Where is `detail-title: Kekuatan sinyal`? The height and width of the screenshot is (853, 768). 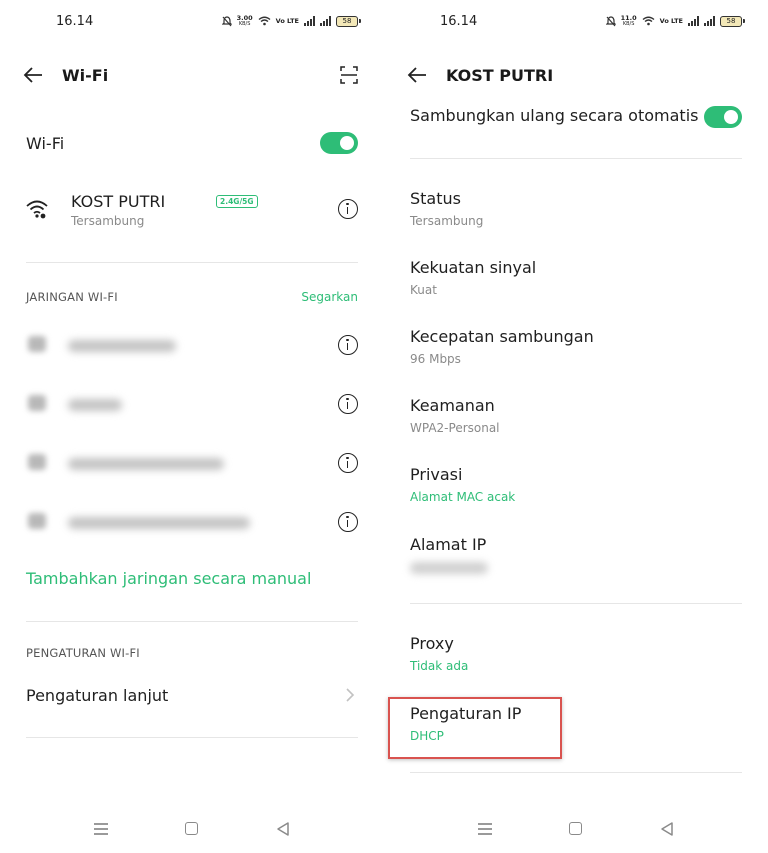 detail-title: Kekuatan sinyal is located at coordinates (473, 267).